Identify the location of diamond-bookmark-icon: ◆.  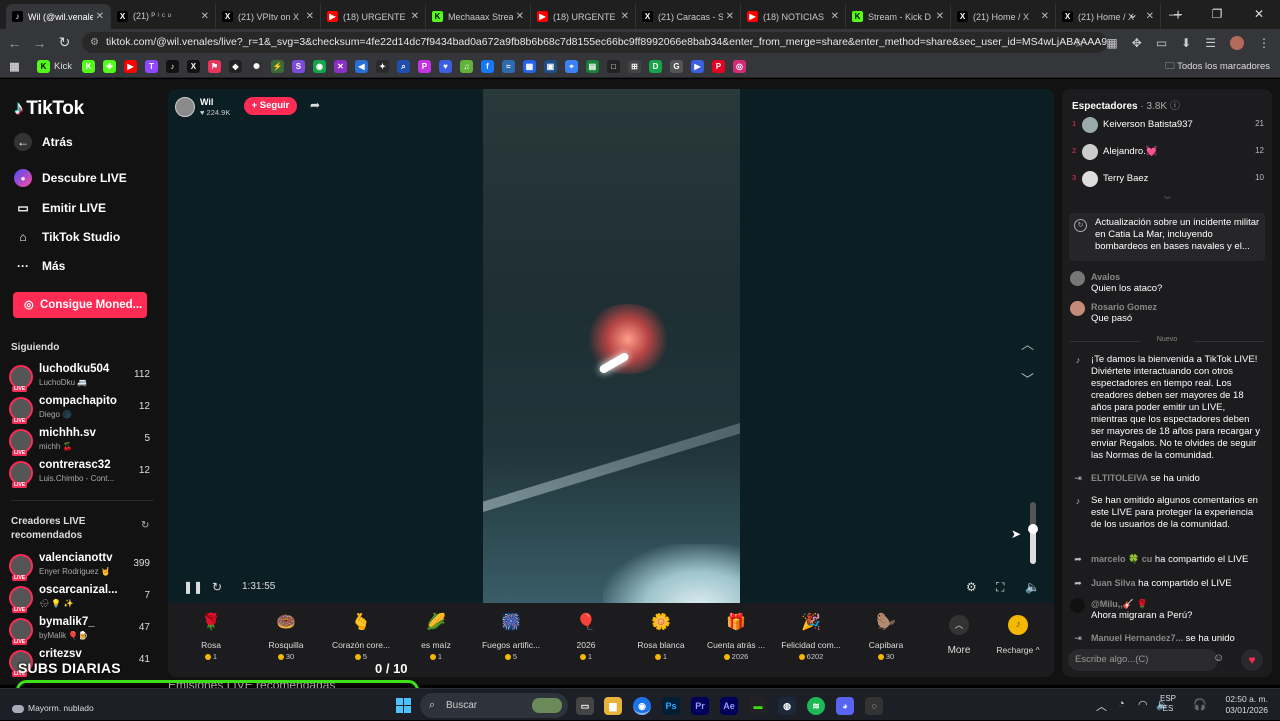
(235, 66).